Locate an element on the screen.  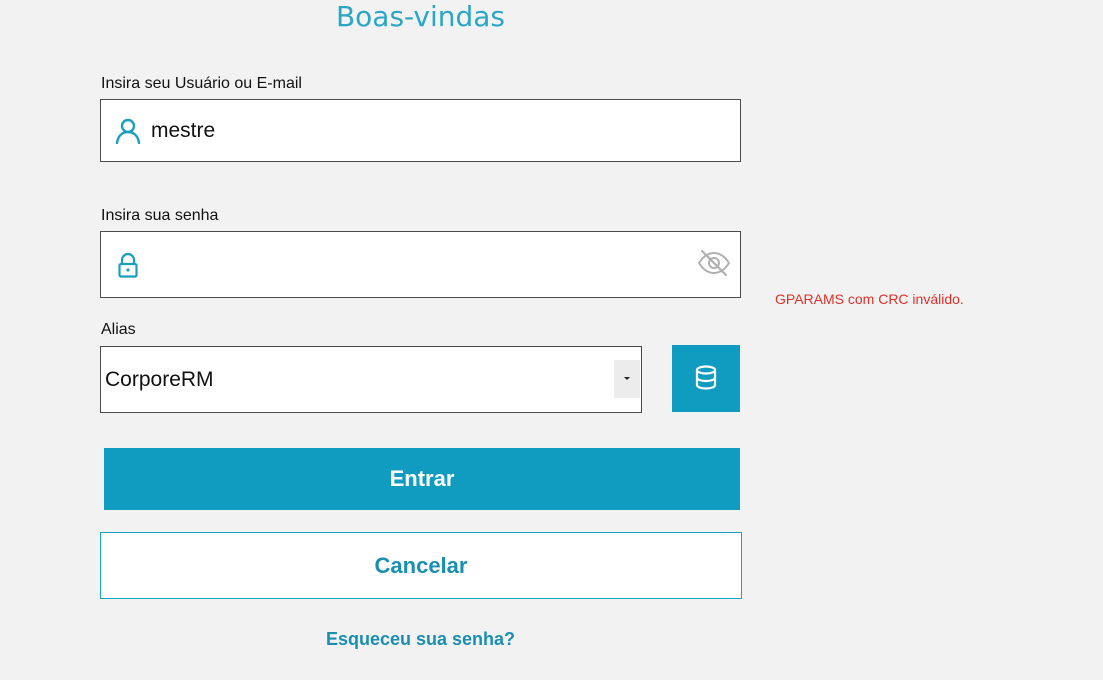
password-label: Insira sua senha is located at coordinates (160, 215).